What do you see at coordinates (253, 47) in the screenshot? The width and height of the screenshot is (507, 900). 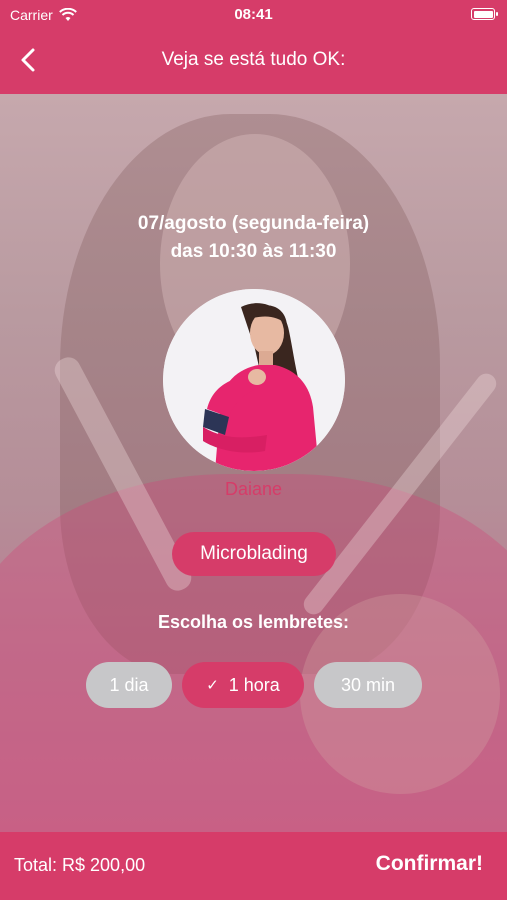 I see `header-bar: Carrier 08:41 Veja se está tudo OK:` at bounding box center [253, 47].